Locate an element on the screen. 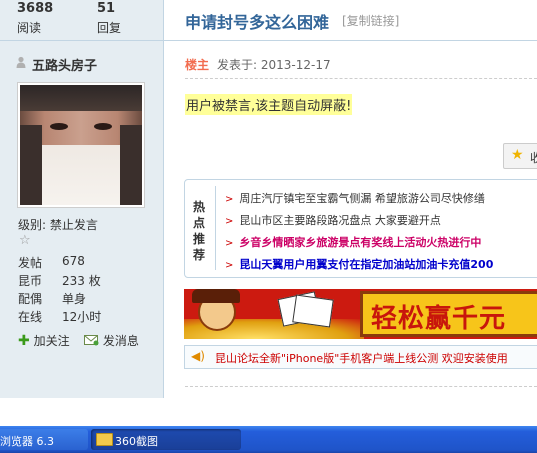 Image resolution: width=537 pixels, height=453 pixels. notice-bar: ◀) 昆山论坛全新"iPhone版"手机客户端上线公测 欢迎安装使用 is located at coordinates (360, 357).